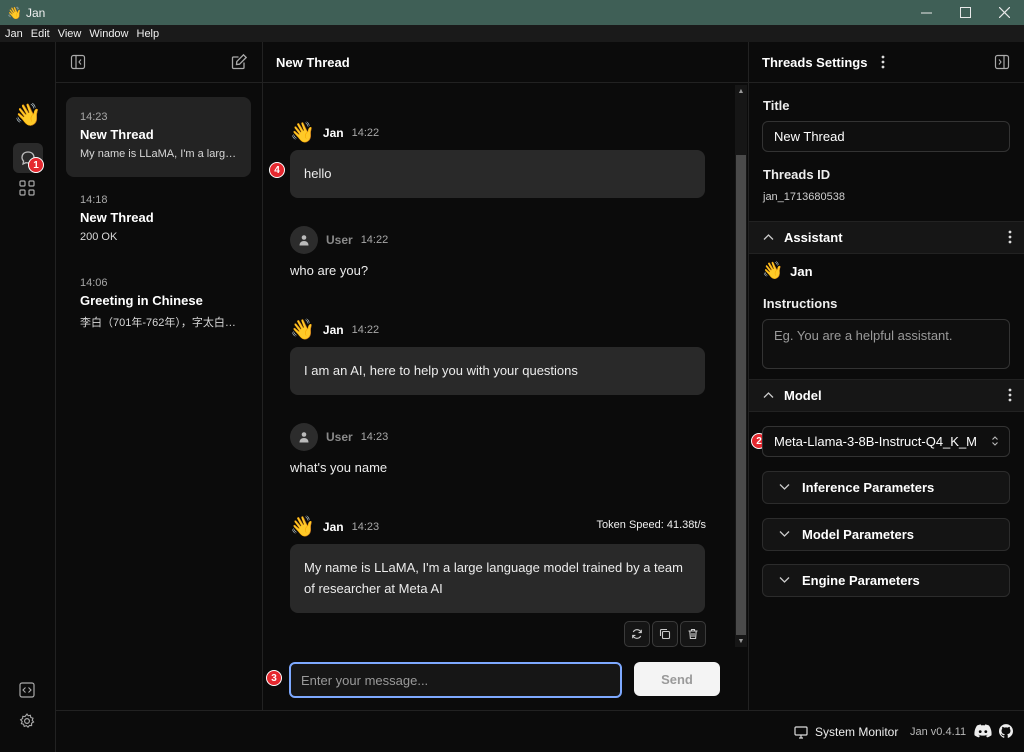 This screenshot has height=752, width=1024. I want to click on user-message-text: what's you name, so click(339, 467).